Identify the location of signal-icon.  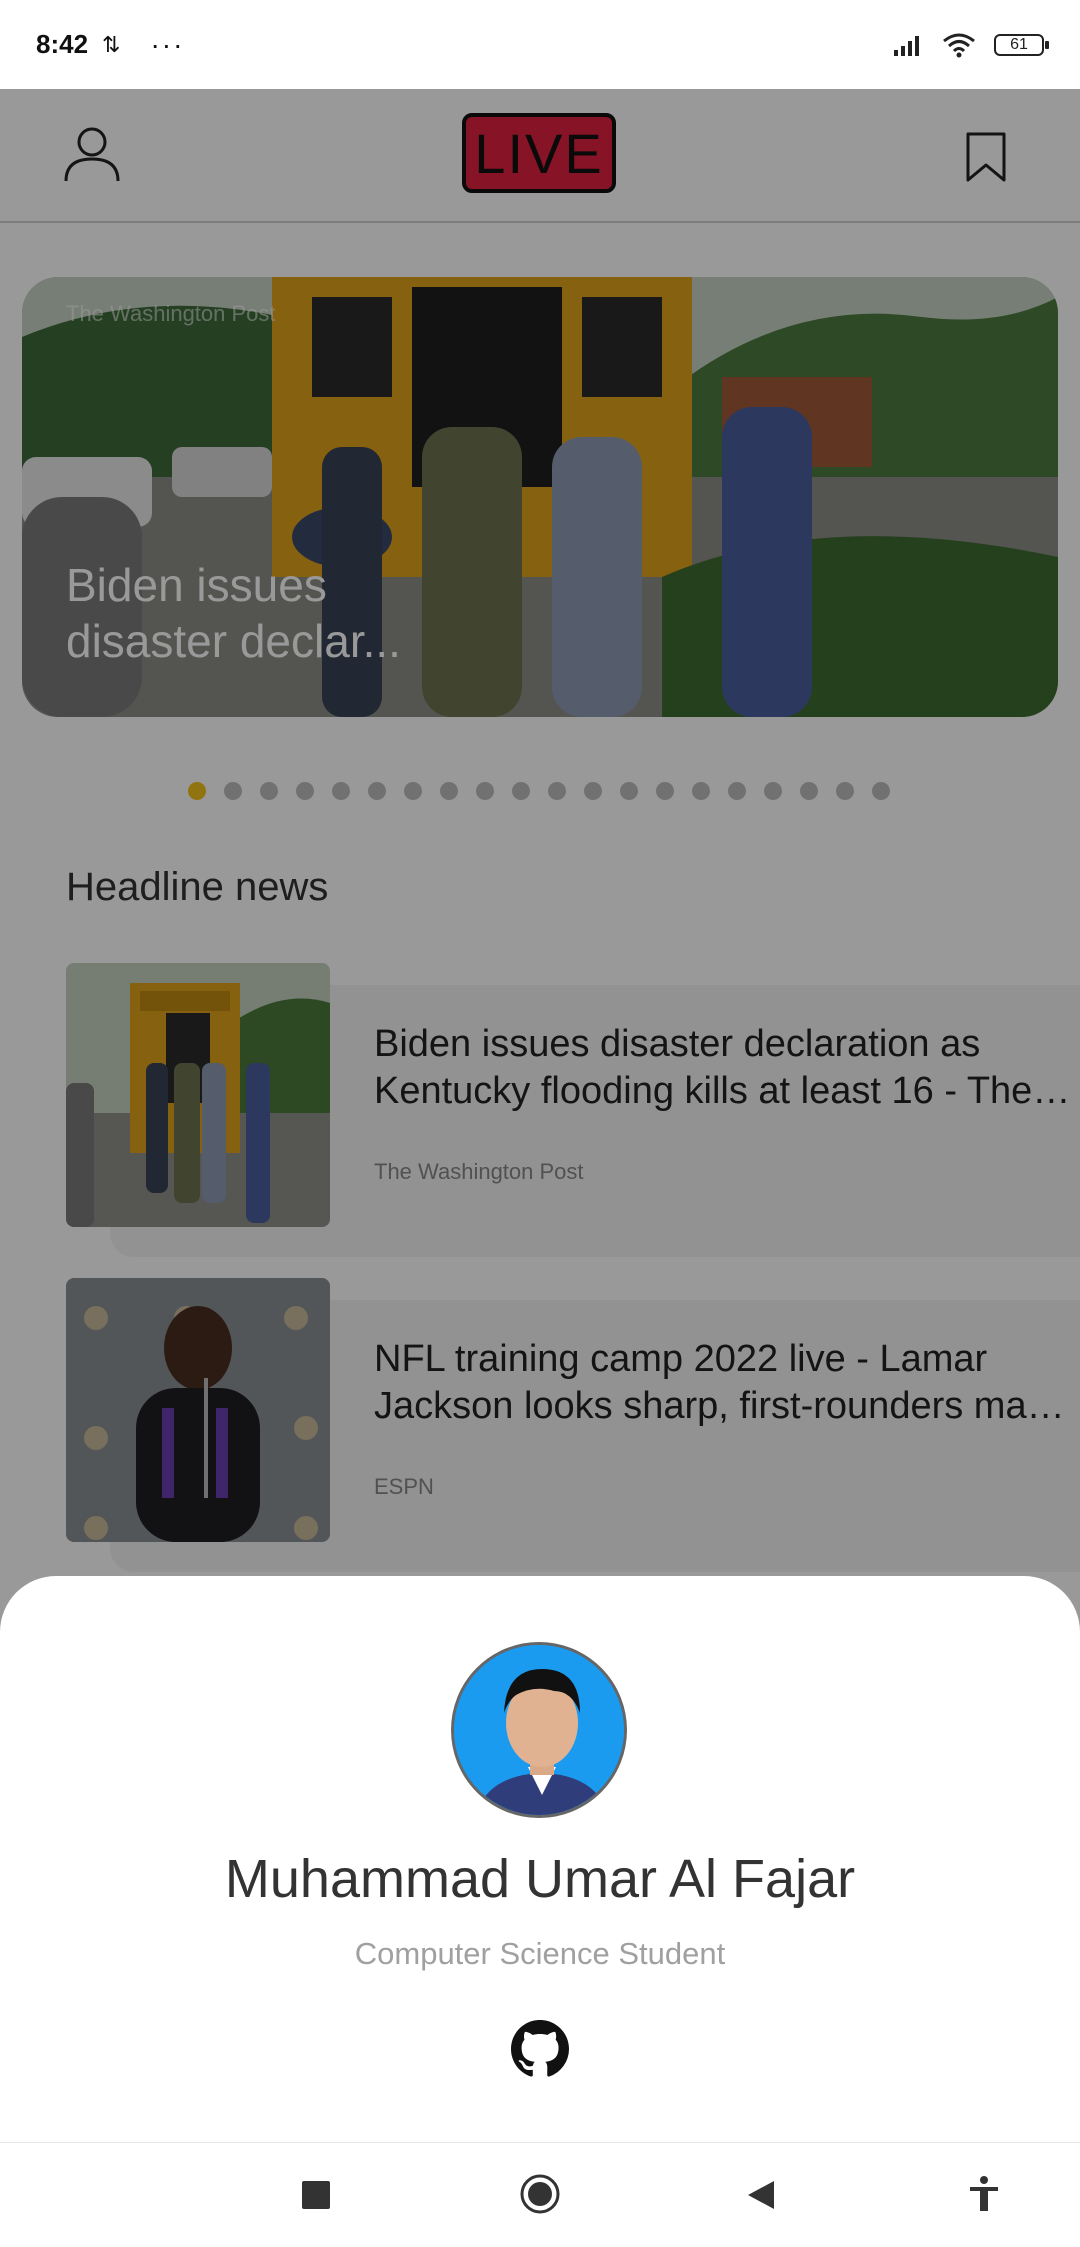
(906, 45).